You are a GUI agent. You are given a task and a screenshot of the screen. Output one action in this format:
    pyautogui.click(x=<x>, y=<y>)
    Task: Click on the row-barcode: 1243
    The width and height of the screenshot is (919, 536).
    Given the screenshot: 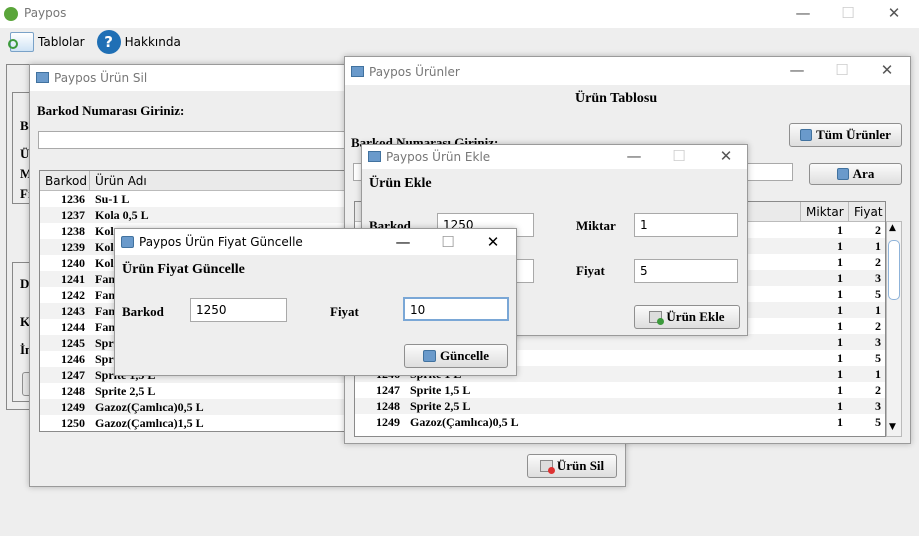 What is the action you would take?
    pyautogui.click(x=73, y=311)
    